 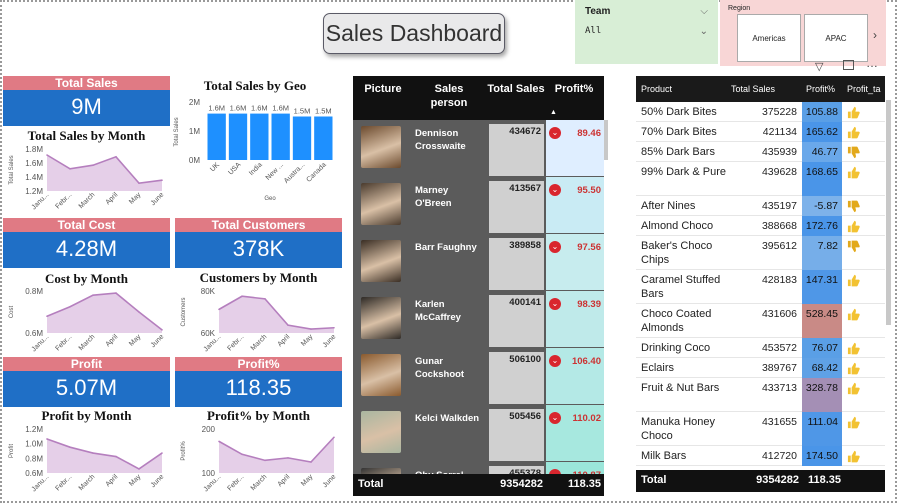 I want to click on product-profit: 7.82, so click(x=827, y=246).